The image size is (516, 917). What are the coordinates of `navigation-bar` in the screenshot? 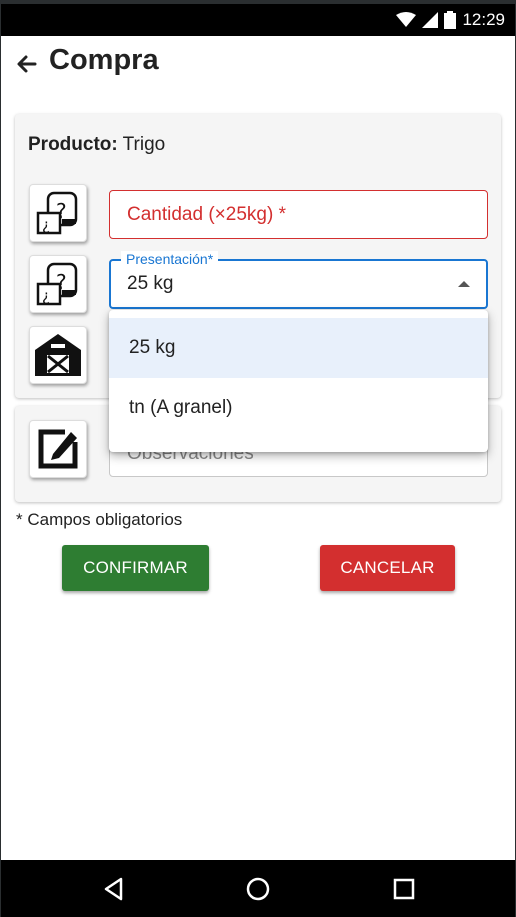 It's located at (258, 888).